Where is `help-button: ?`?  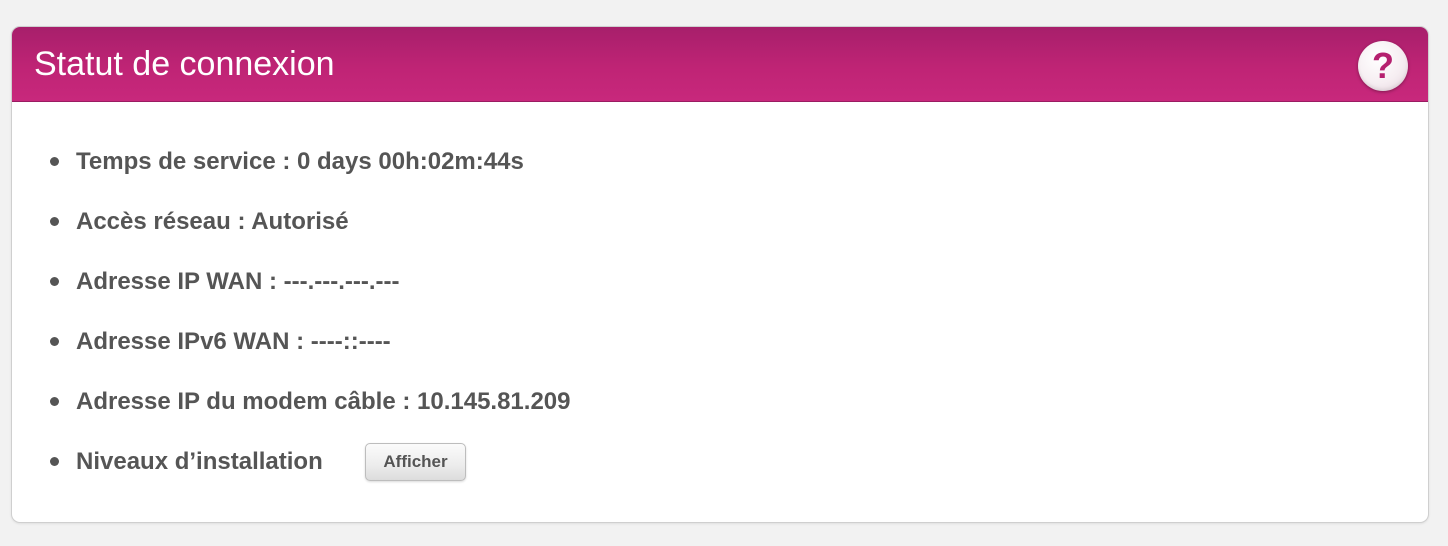
help-button: ? is located at coordinates (1383, 66).